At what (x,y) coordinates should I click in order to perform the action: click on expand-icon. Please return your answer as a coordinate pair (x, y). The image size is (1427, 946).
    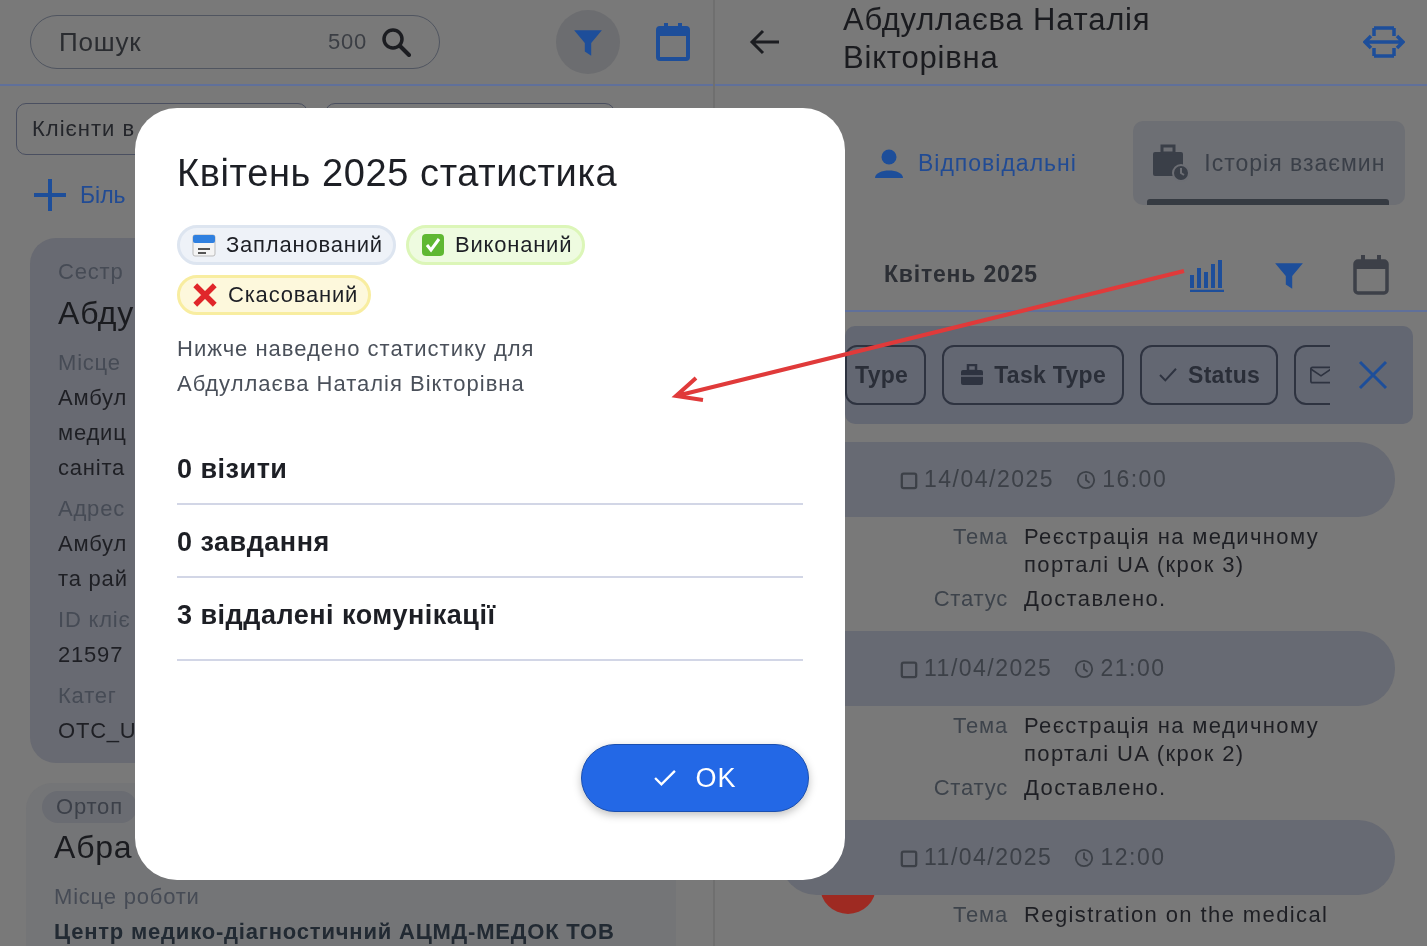
    Looking at the image, I should click on (1384, 42).